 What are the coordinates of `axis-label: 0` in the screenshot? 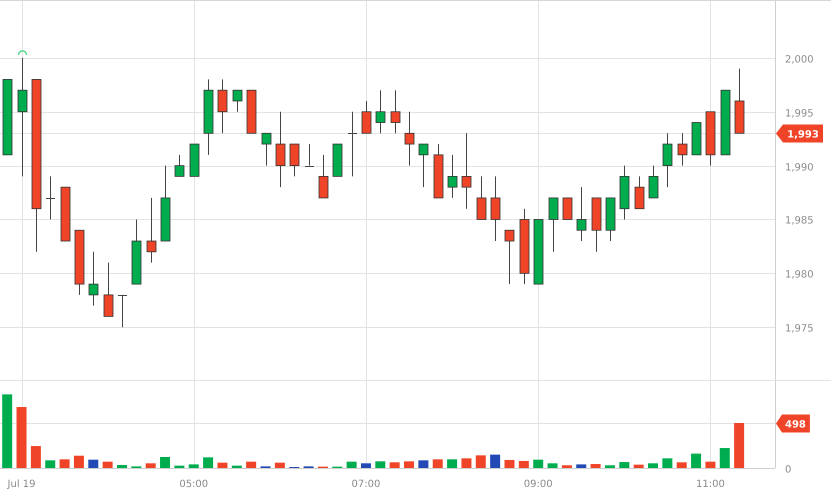 It's located at (788, 470).